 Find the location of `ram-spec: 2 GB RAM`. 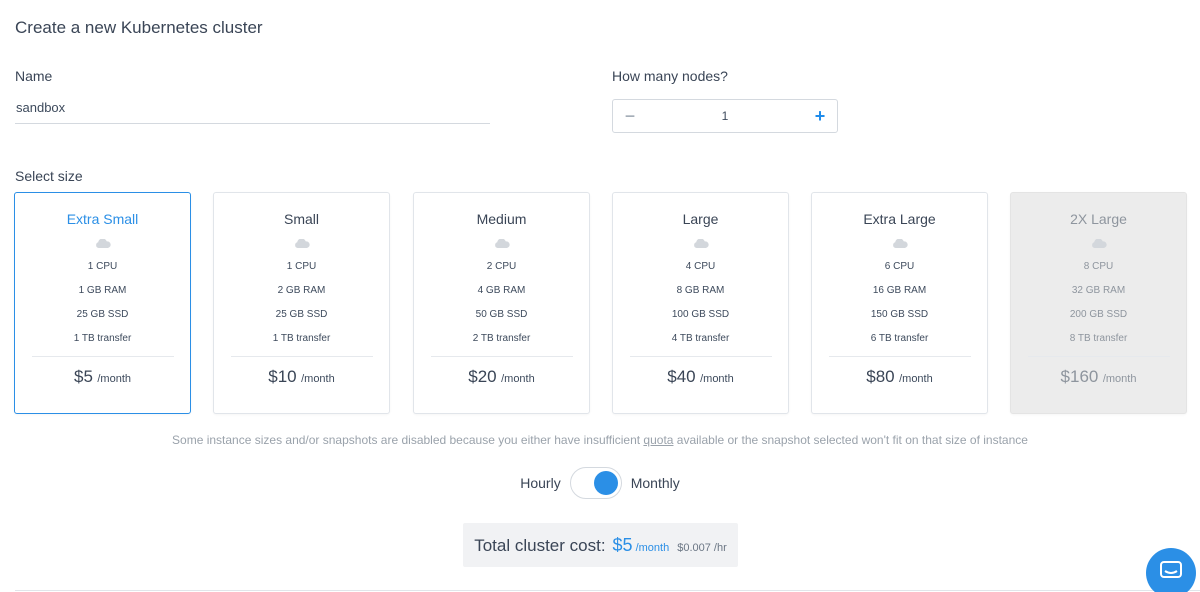

ram-spec: 2 GB RAM is located at coordinates (301, 290).